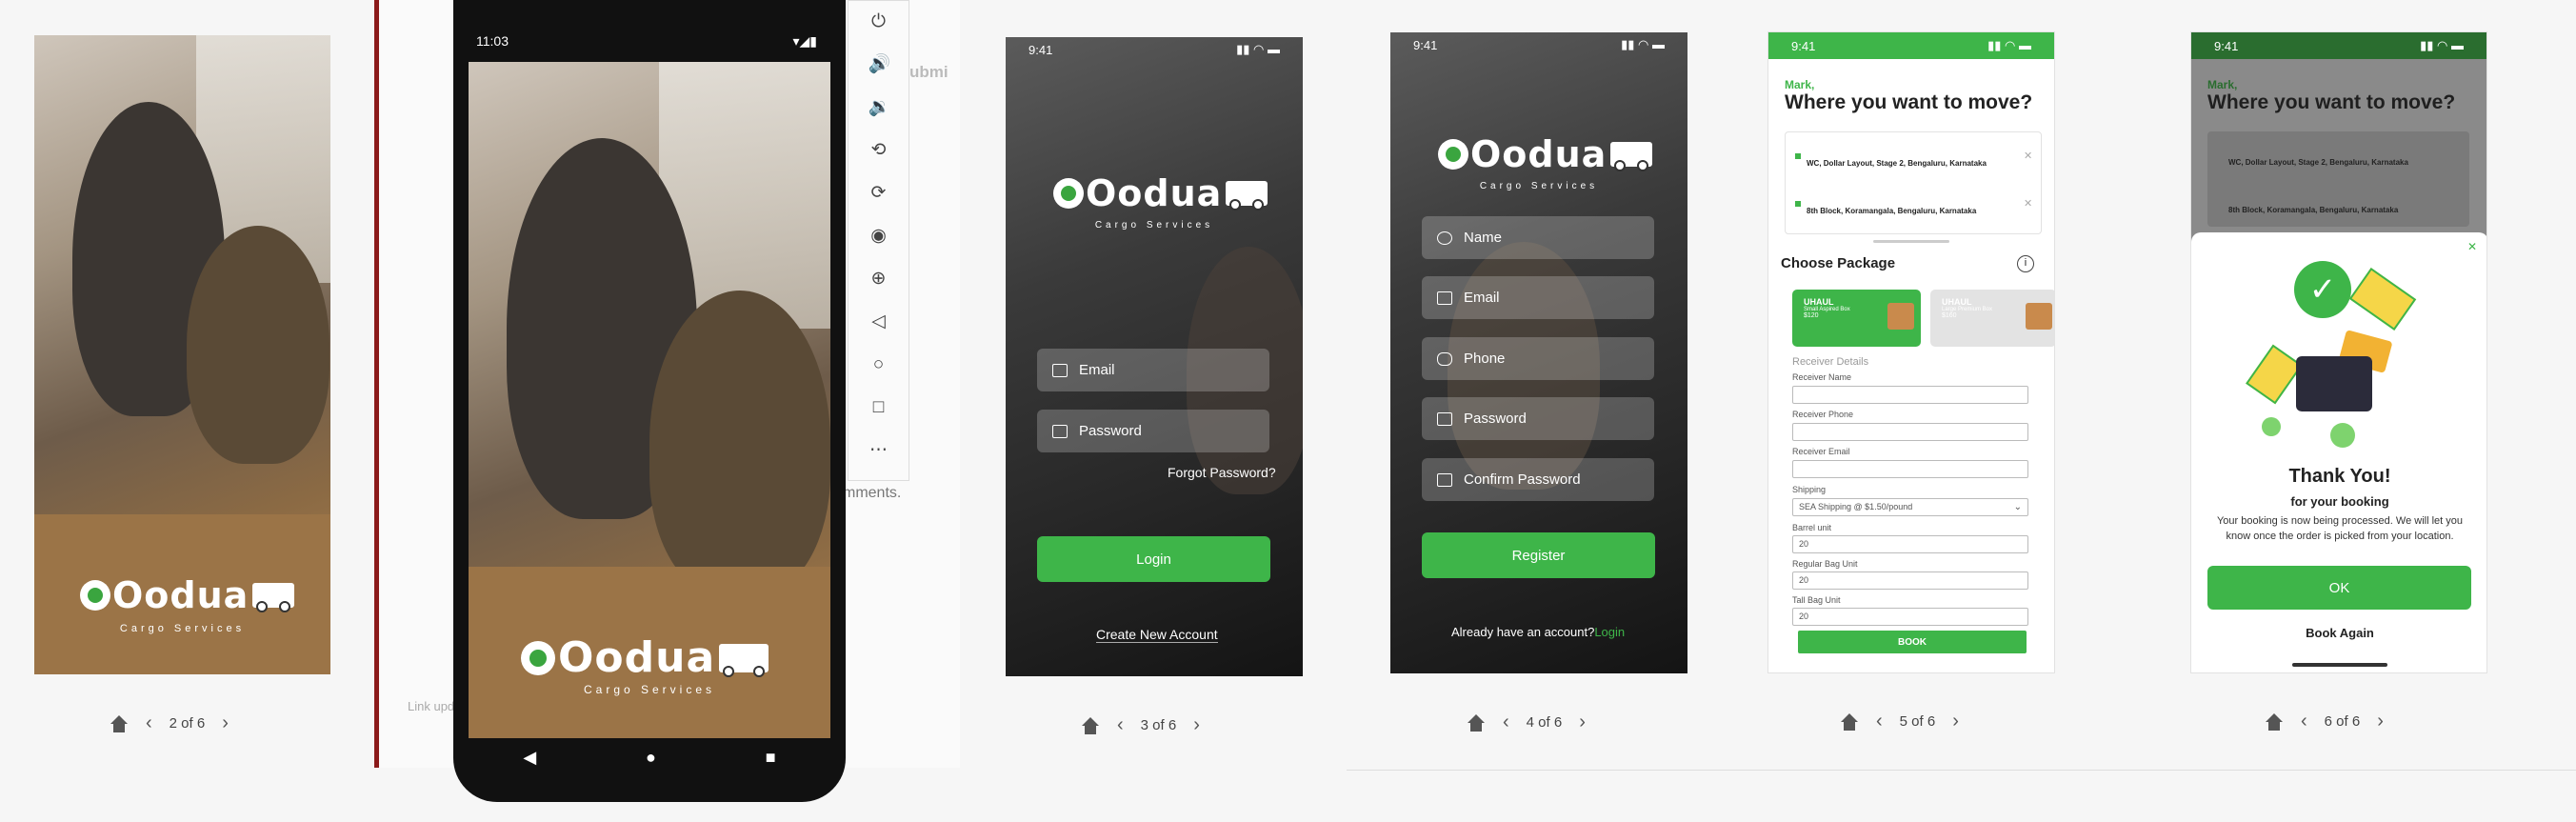 The width and height of the screenshot is (2576, 822). Describe the element at coordinates (2339, 588) in the screenshot. I see `ok-button: OK` at that location.